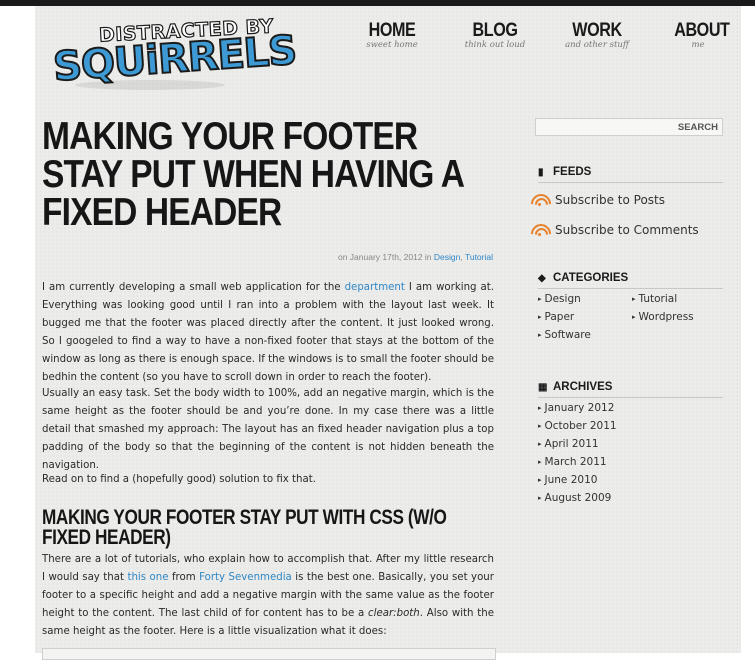  Describe the element at coordinates (630, 389) in the screenshot. I see `archives-heading: ▦ ARCHIVES` at that location.